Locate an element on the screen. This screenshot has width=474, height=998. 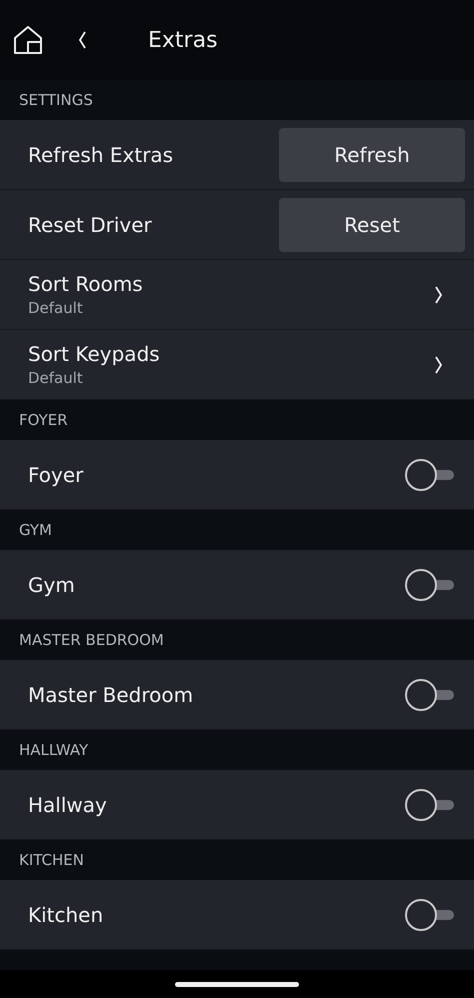
row-label: Master Bedroom is located at coordinates (111, 694).